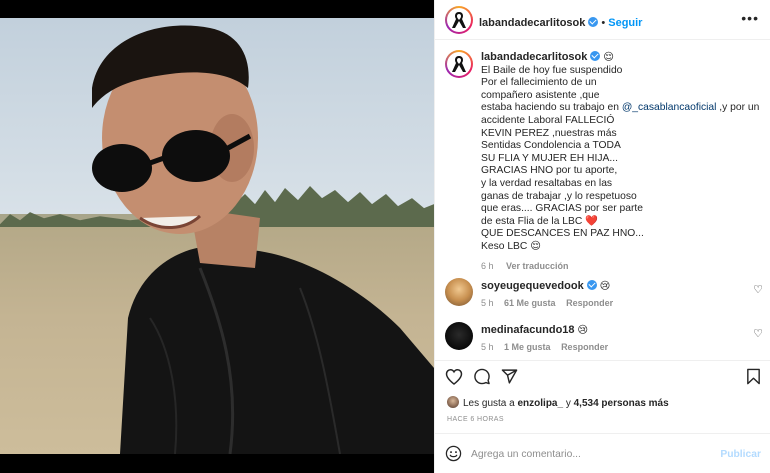 This screenshot has height=473, width=770. I want to click on post-header: labandadecarlitosok • Seguir •••, so click(602, 20).